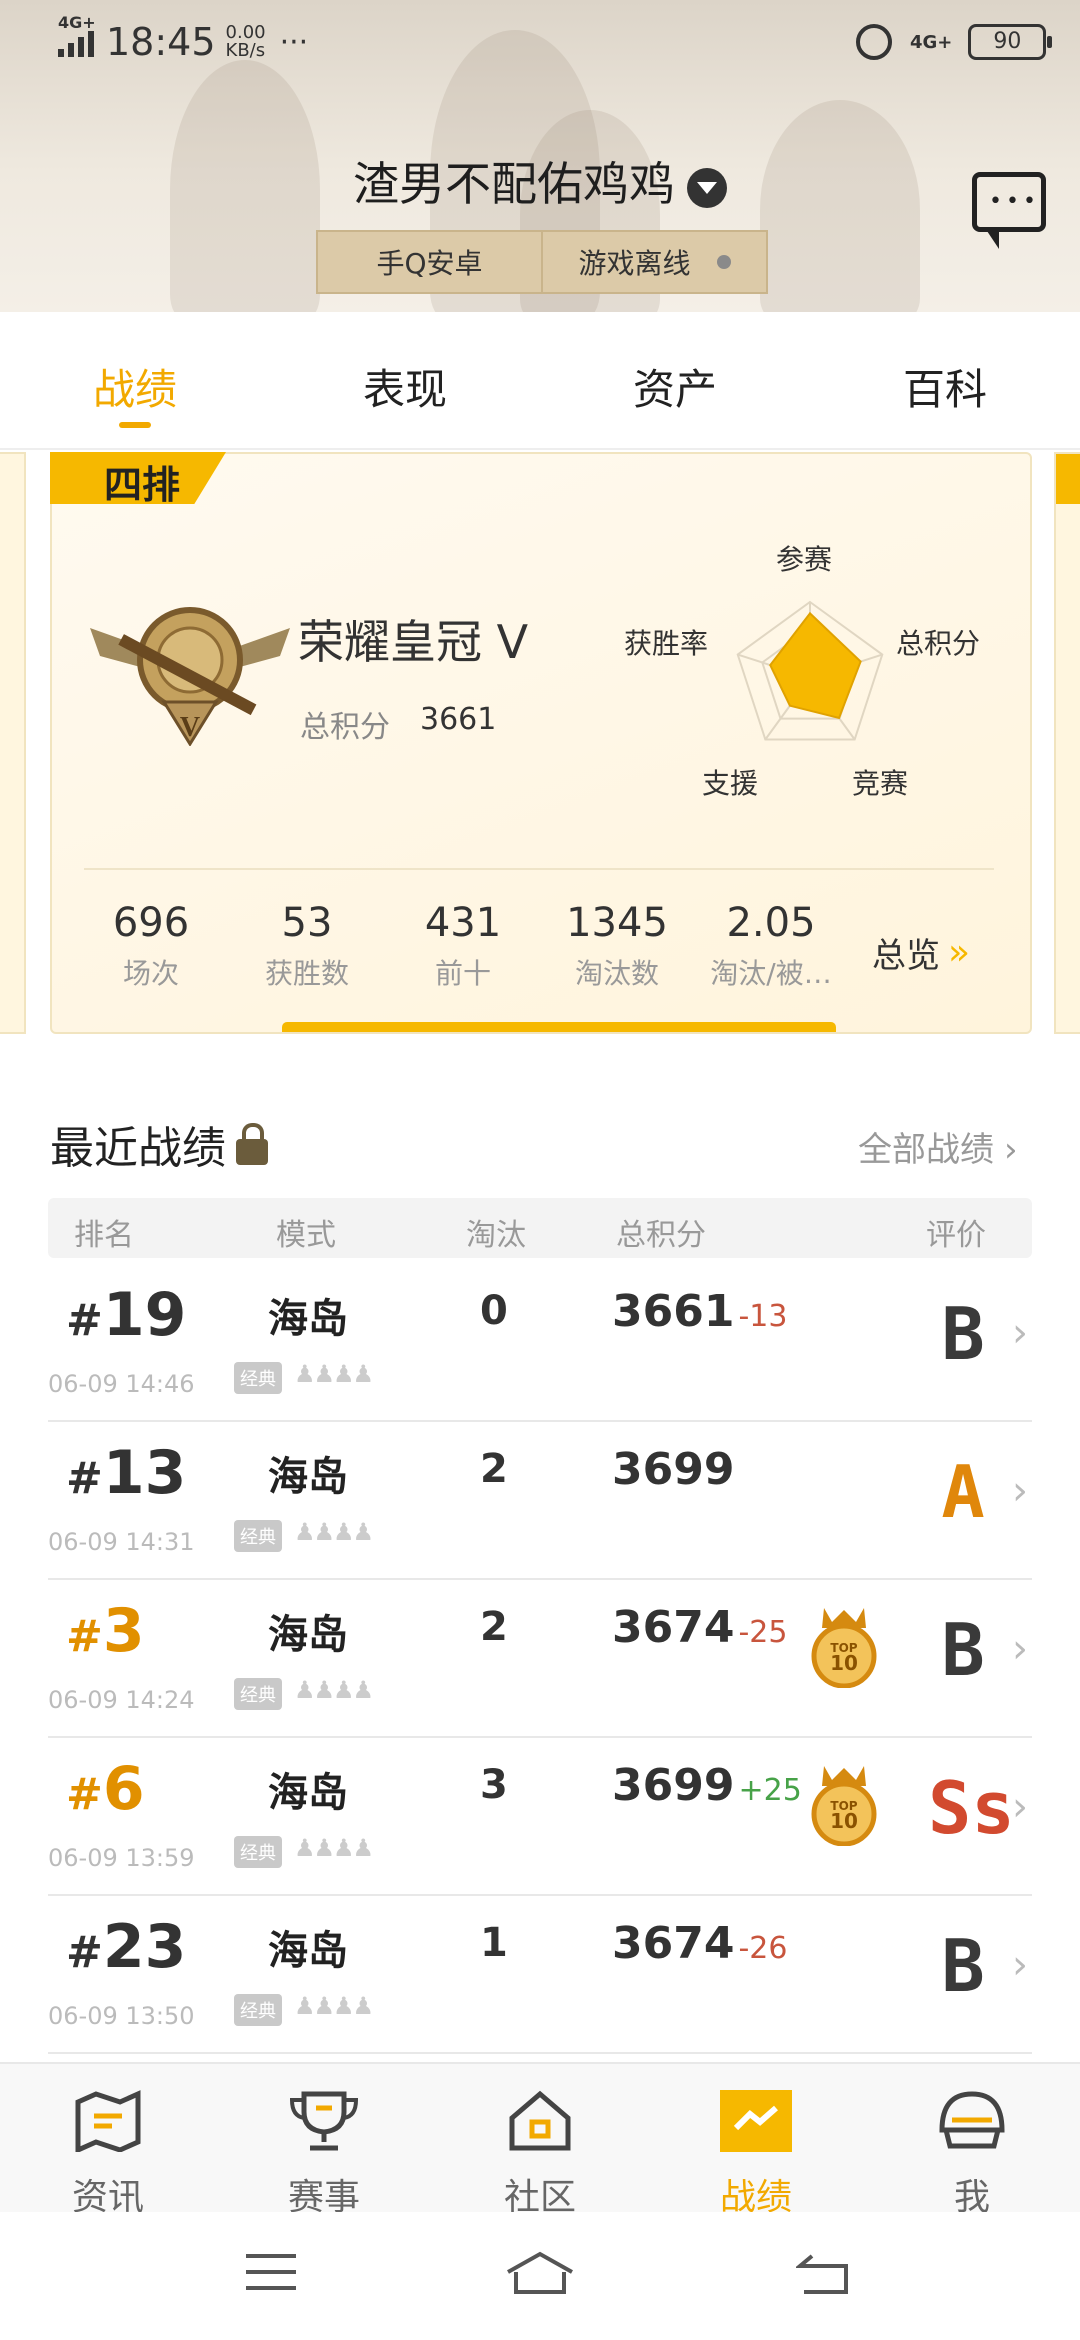 This screenshot has width=1080, height=2340. Describe the element at coordinates (539, 869) in the screenshot. I see `divider` at that location.